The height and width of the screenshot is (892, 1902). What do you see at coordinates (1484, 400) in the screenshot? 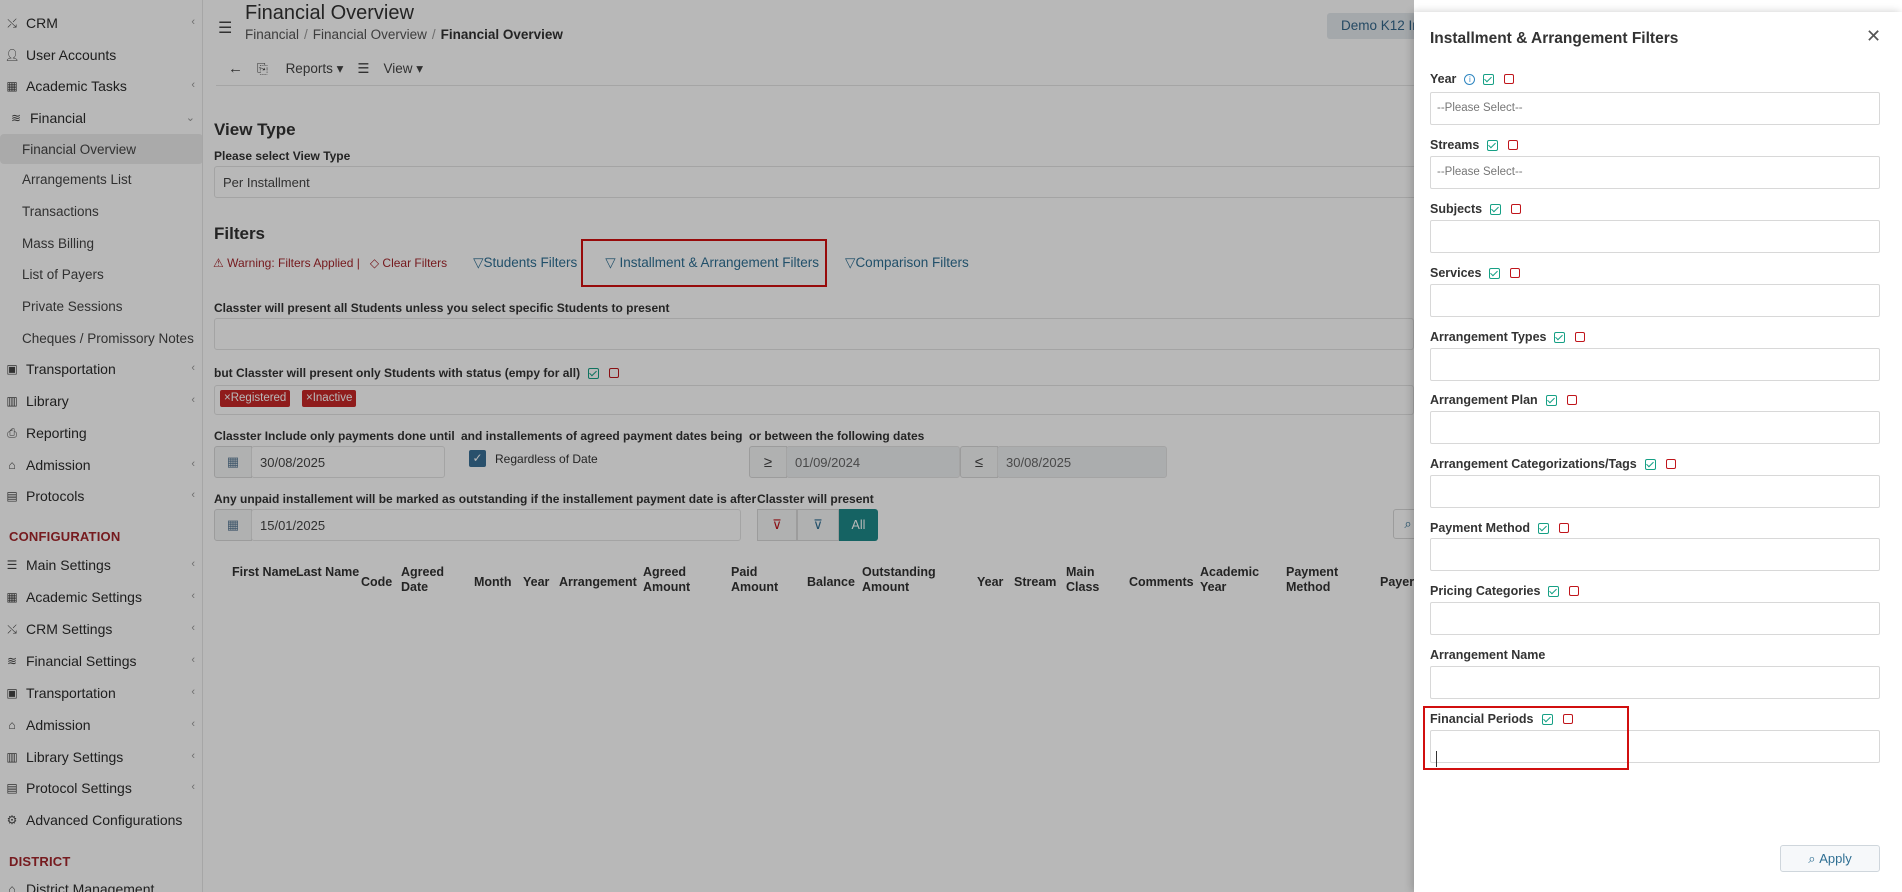
I see `field-label-text: Arrangement Plan` at bounding box center [1484, 400].